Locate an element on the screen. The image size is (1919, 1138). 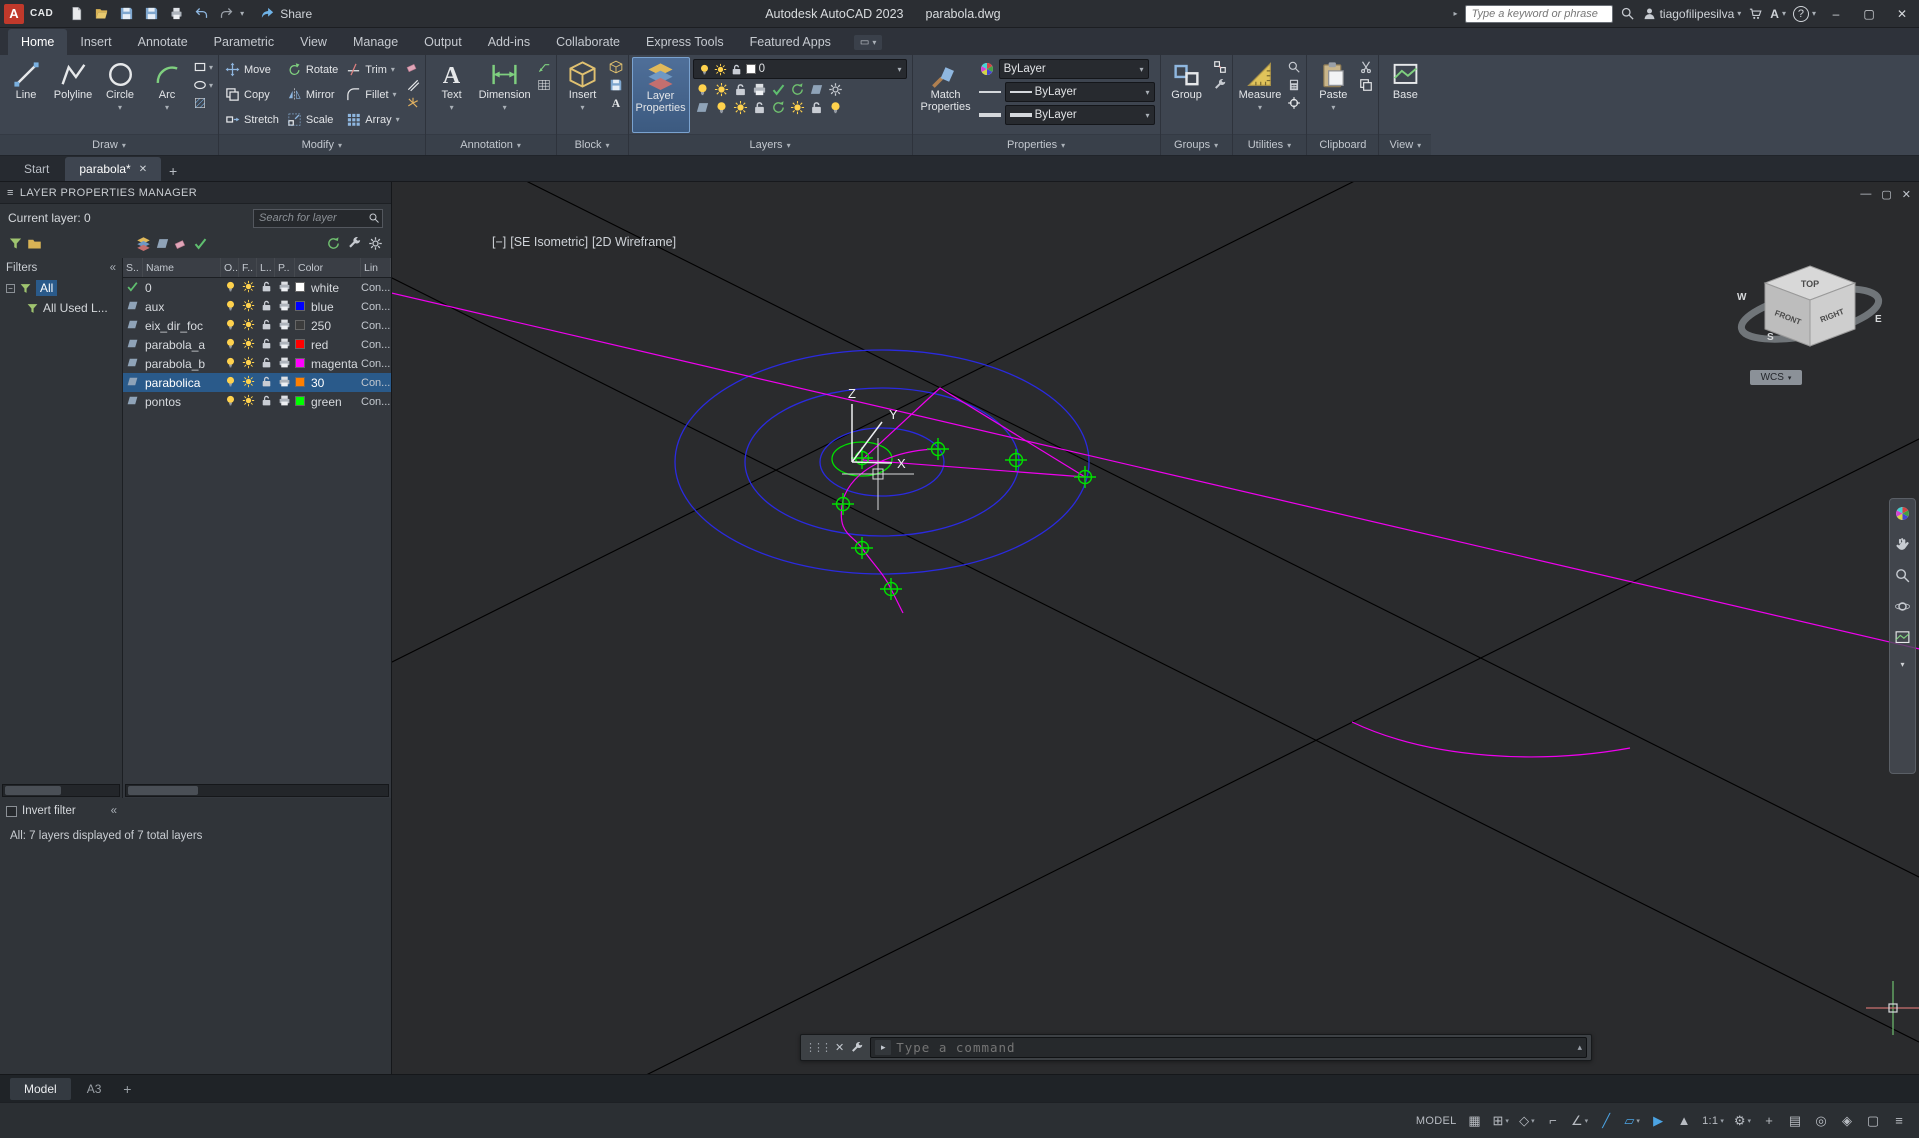
new-tab-button: + is located at coordinates (173, 171).